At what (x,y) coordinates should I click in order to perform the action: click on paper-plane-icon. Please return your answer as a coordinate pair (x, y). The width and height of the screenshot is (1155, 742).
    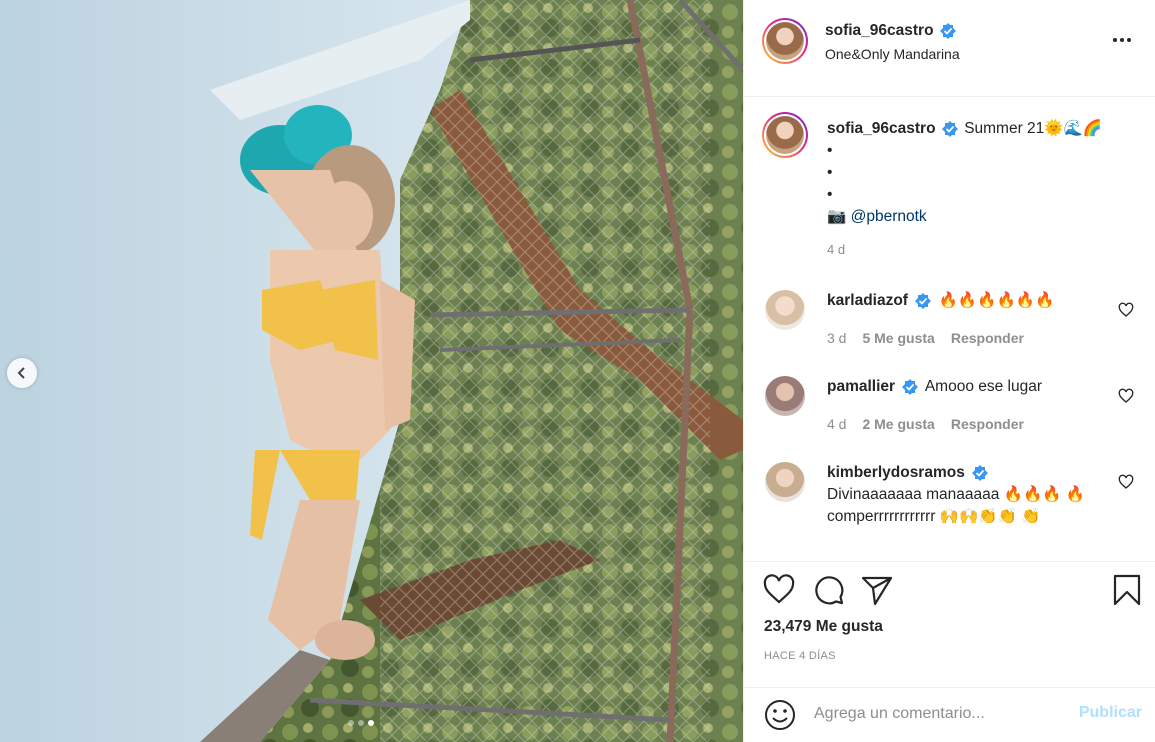
    Looking at the image, I should click on (877, 590).